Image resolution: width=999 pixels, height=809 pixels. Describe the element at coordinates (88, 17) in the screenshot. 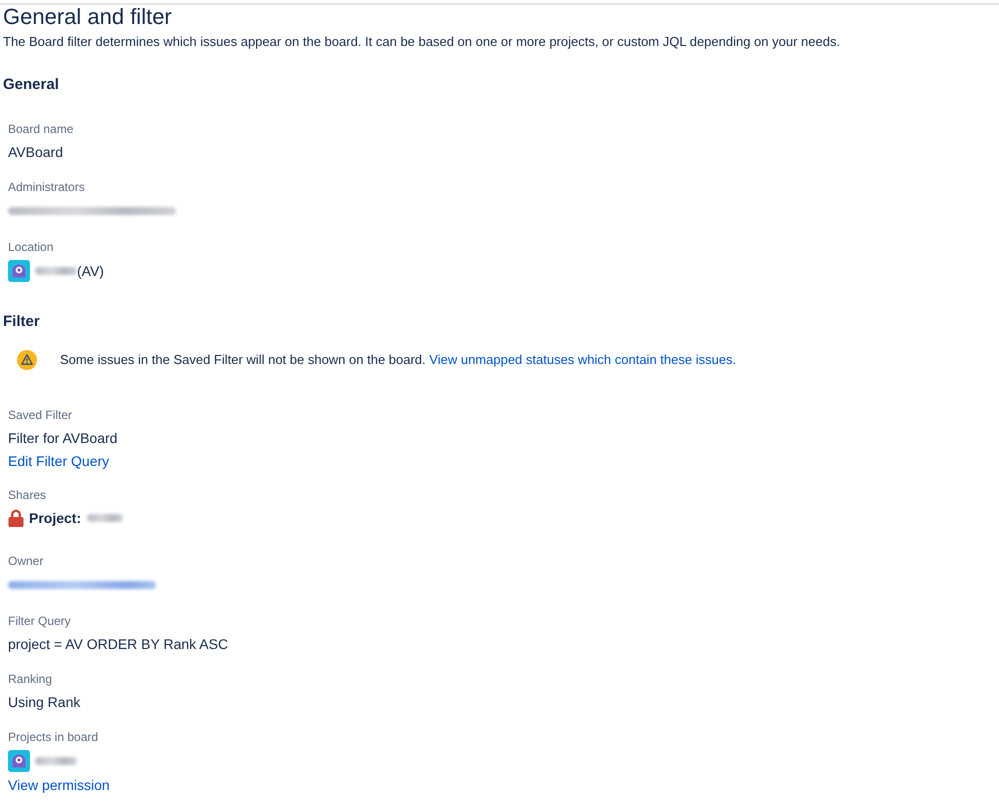

I see `page-title: General and filter` at that location.